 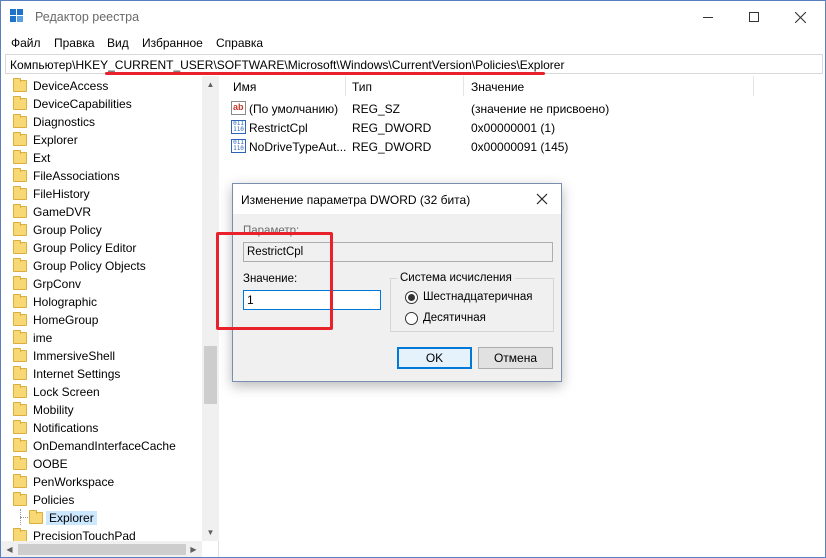 I want to click on tree-item: ImmersiveShell, so click(x=101, y=356).